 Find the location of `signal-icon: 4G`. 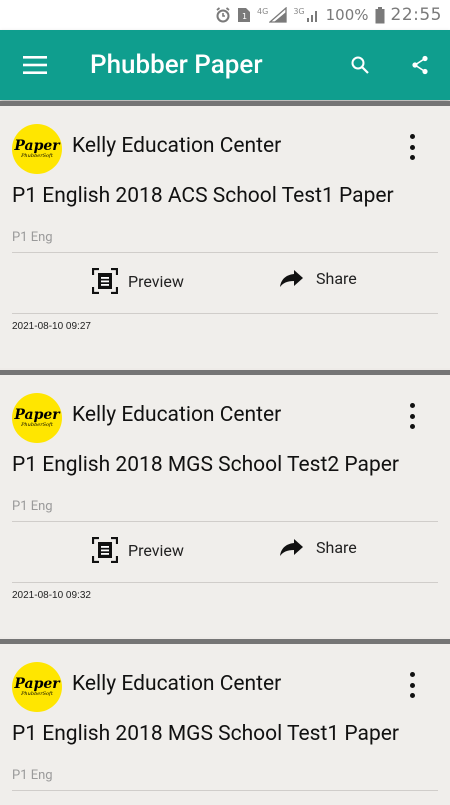

signal-icon: 4G is located at coordinates (272, 15).